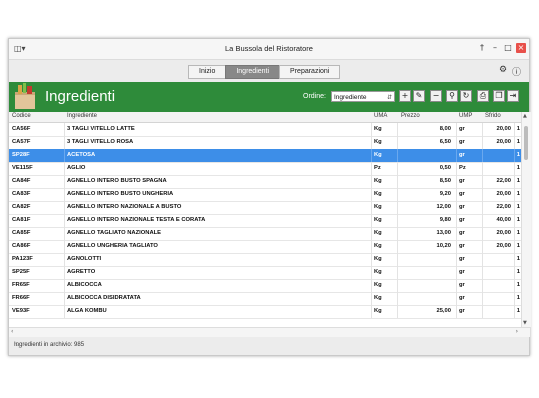 This screenshot has height=398, width=539. Describe the element at coordinates (443, 311) in the screenshot. I see `cell-prezzo: 25,00` at that location.